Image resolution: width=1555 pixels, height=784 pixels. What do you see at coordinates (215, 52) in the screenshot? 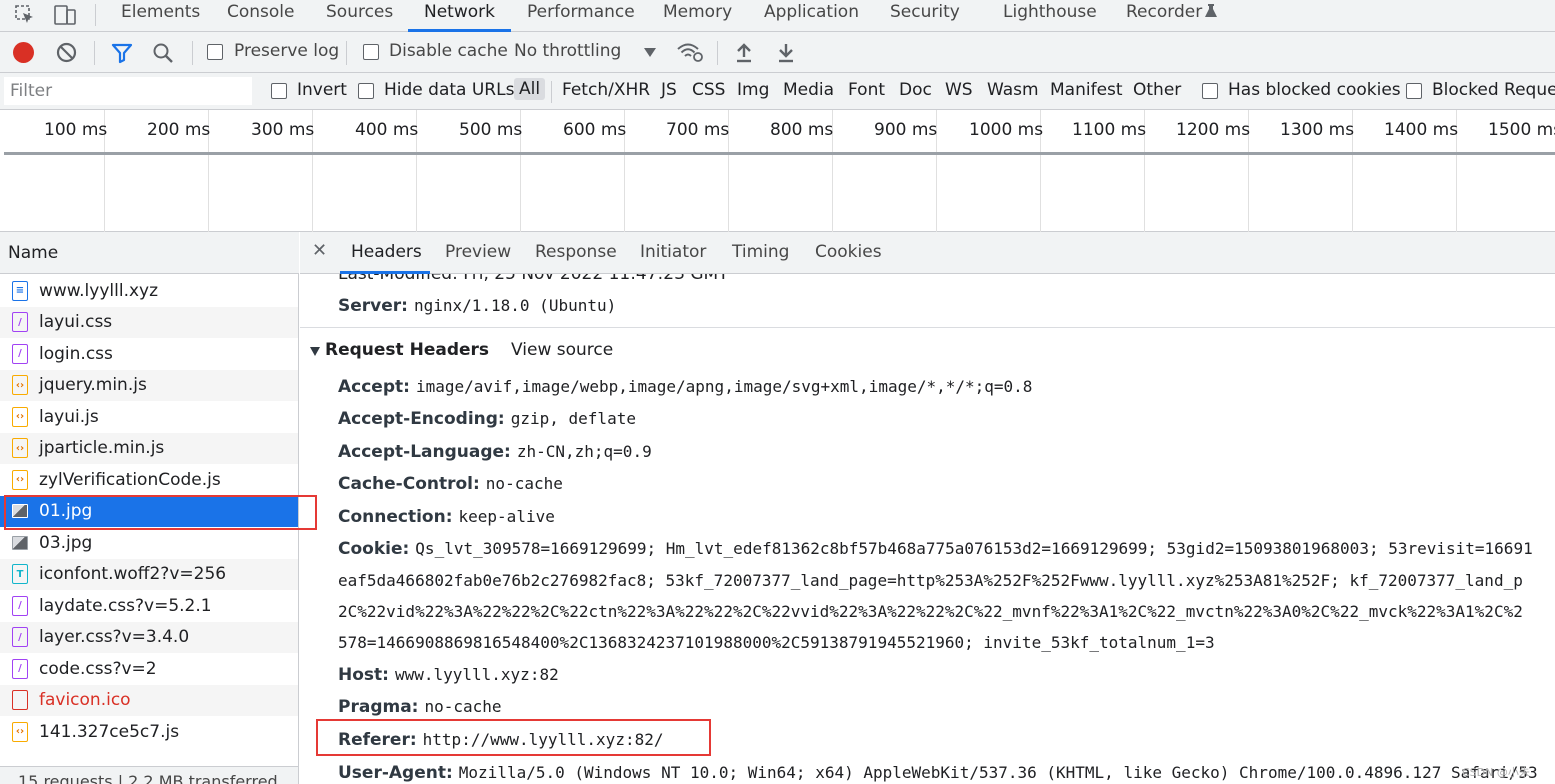
I see `preserve-log-checkbox` at bounding box center [215, 52].